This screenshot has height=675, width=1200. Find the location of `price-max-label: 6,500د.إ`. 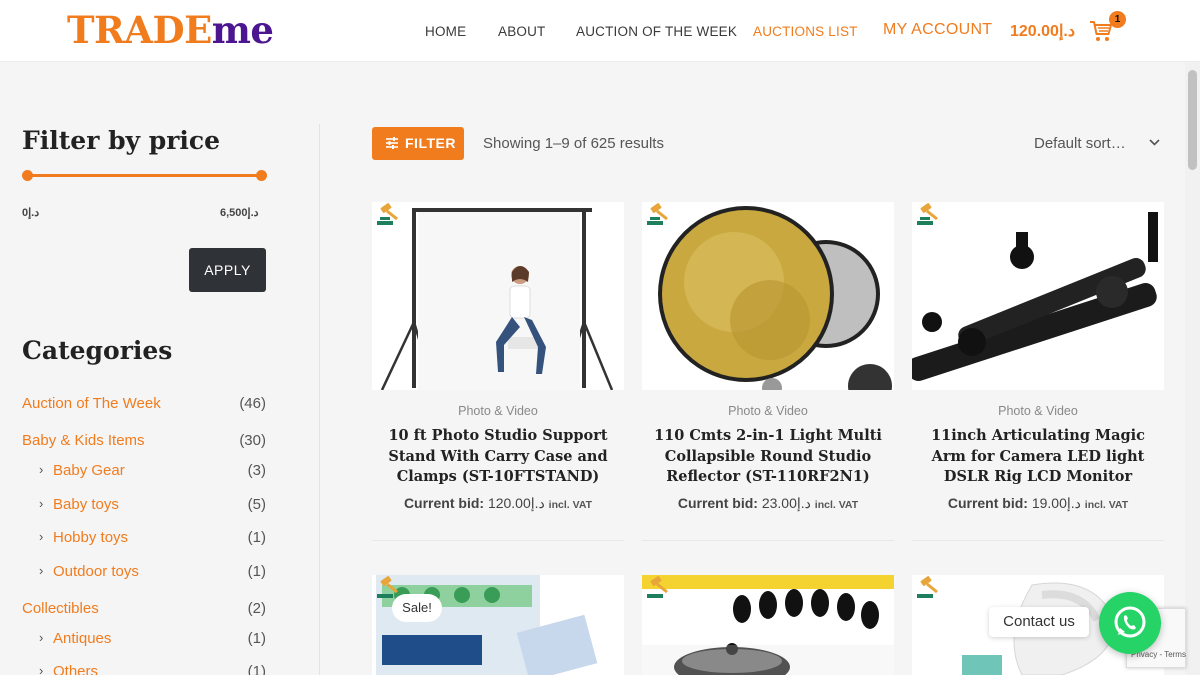

price-max-label: 6,500د.إ is located at coordinates (239, 213).